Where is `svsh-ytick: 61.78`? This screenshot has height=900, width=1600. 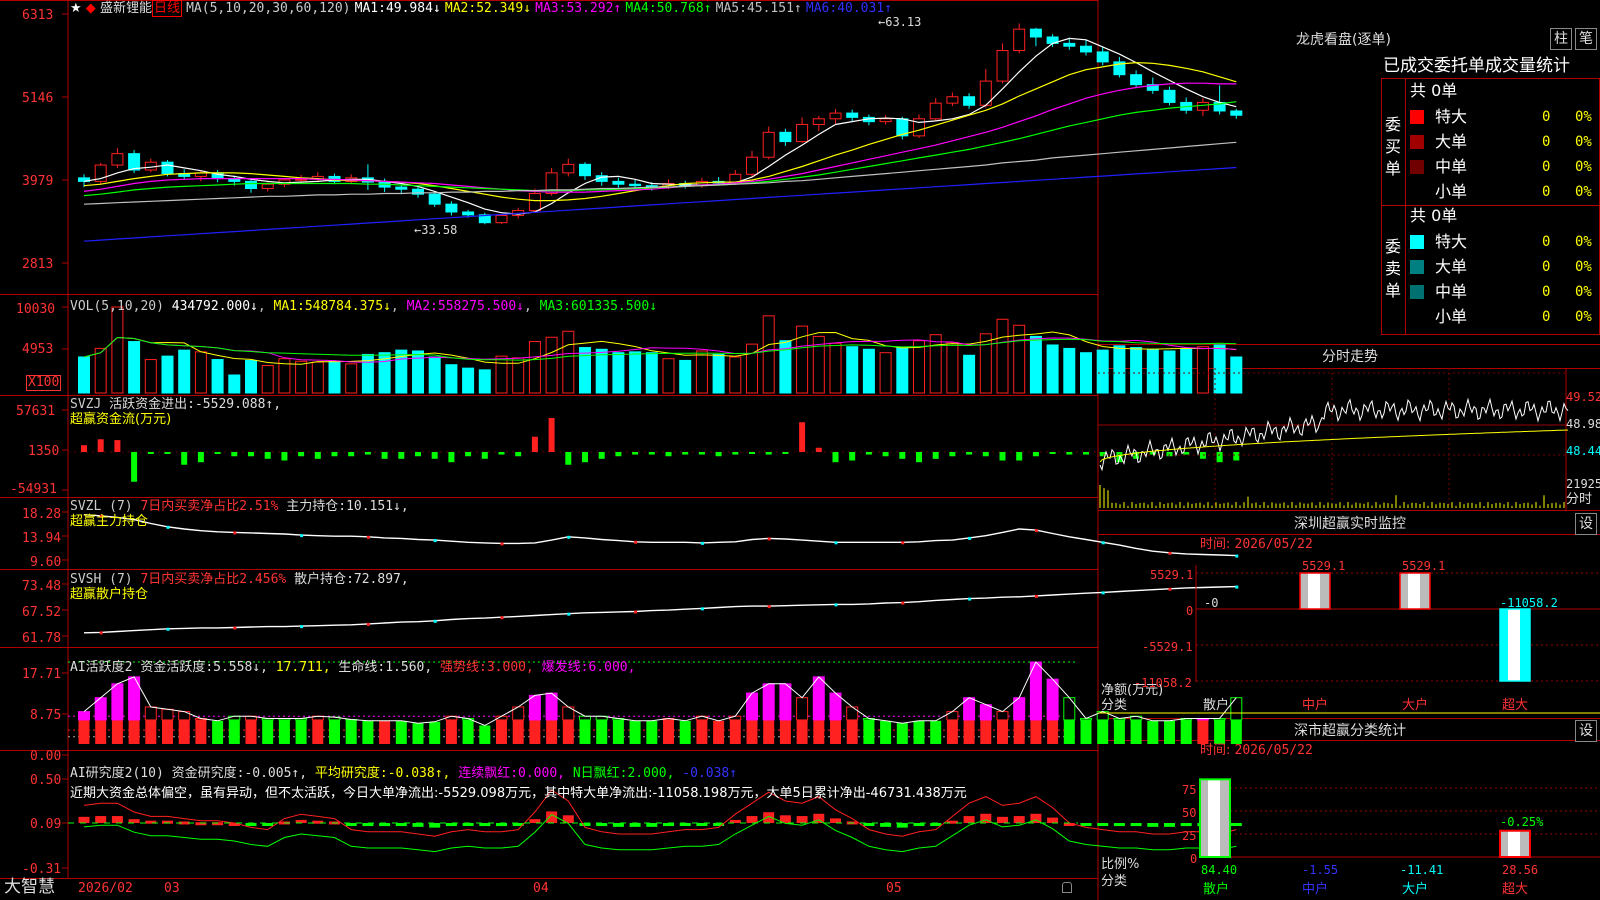
svsh-ytick: 61.78 is located at coordinates (42, 638).